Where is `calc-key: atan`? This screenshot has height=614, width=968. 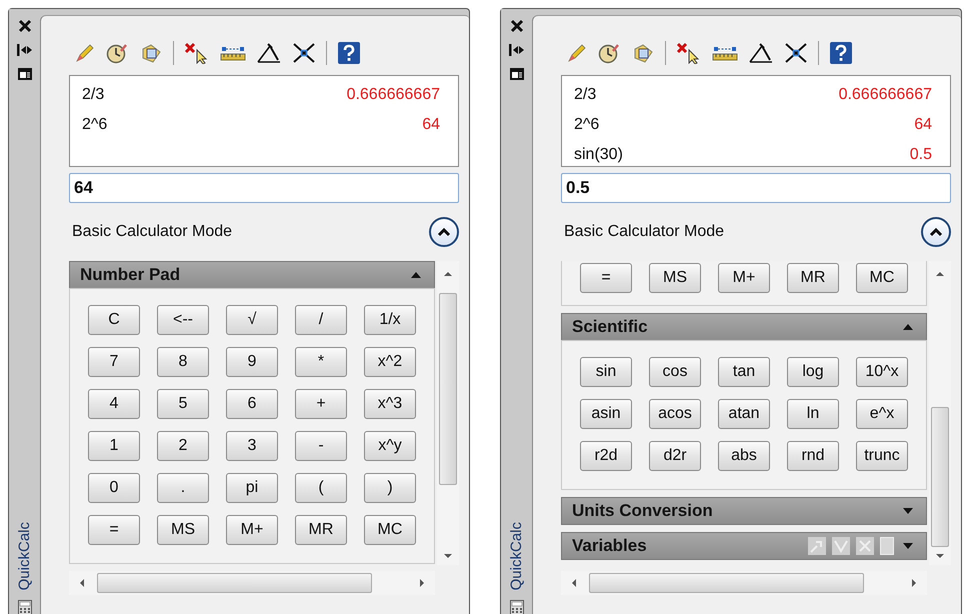 calc-key: atan is located at coordinates (744, 414).